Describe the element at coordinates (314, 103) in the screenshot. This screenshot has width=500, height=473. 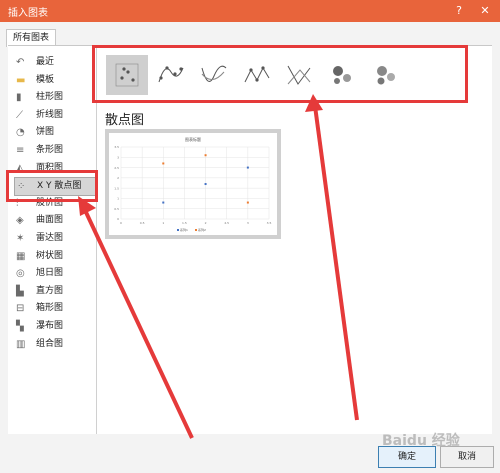
I see `arrow-head-subtypes` at that location.